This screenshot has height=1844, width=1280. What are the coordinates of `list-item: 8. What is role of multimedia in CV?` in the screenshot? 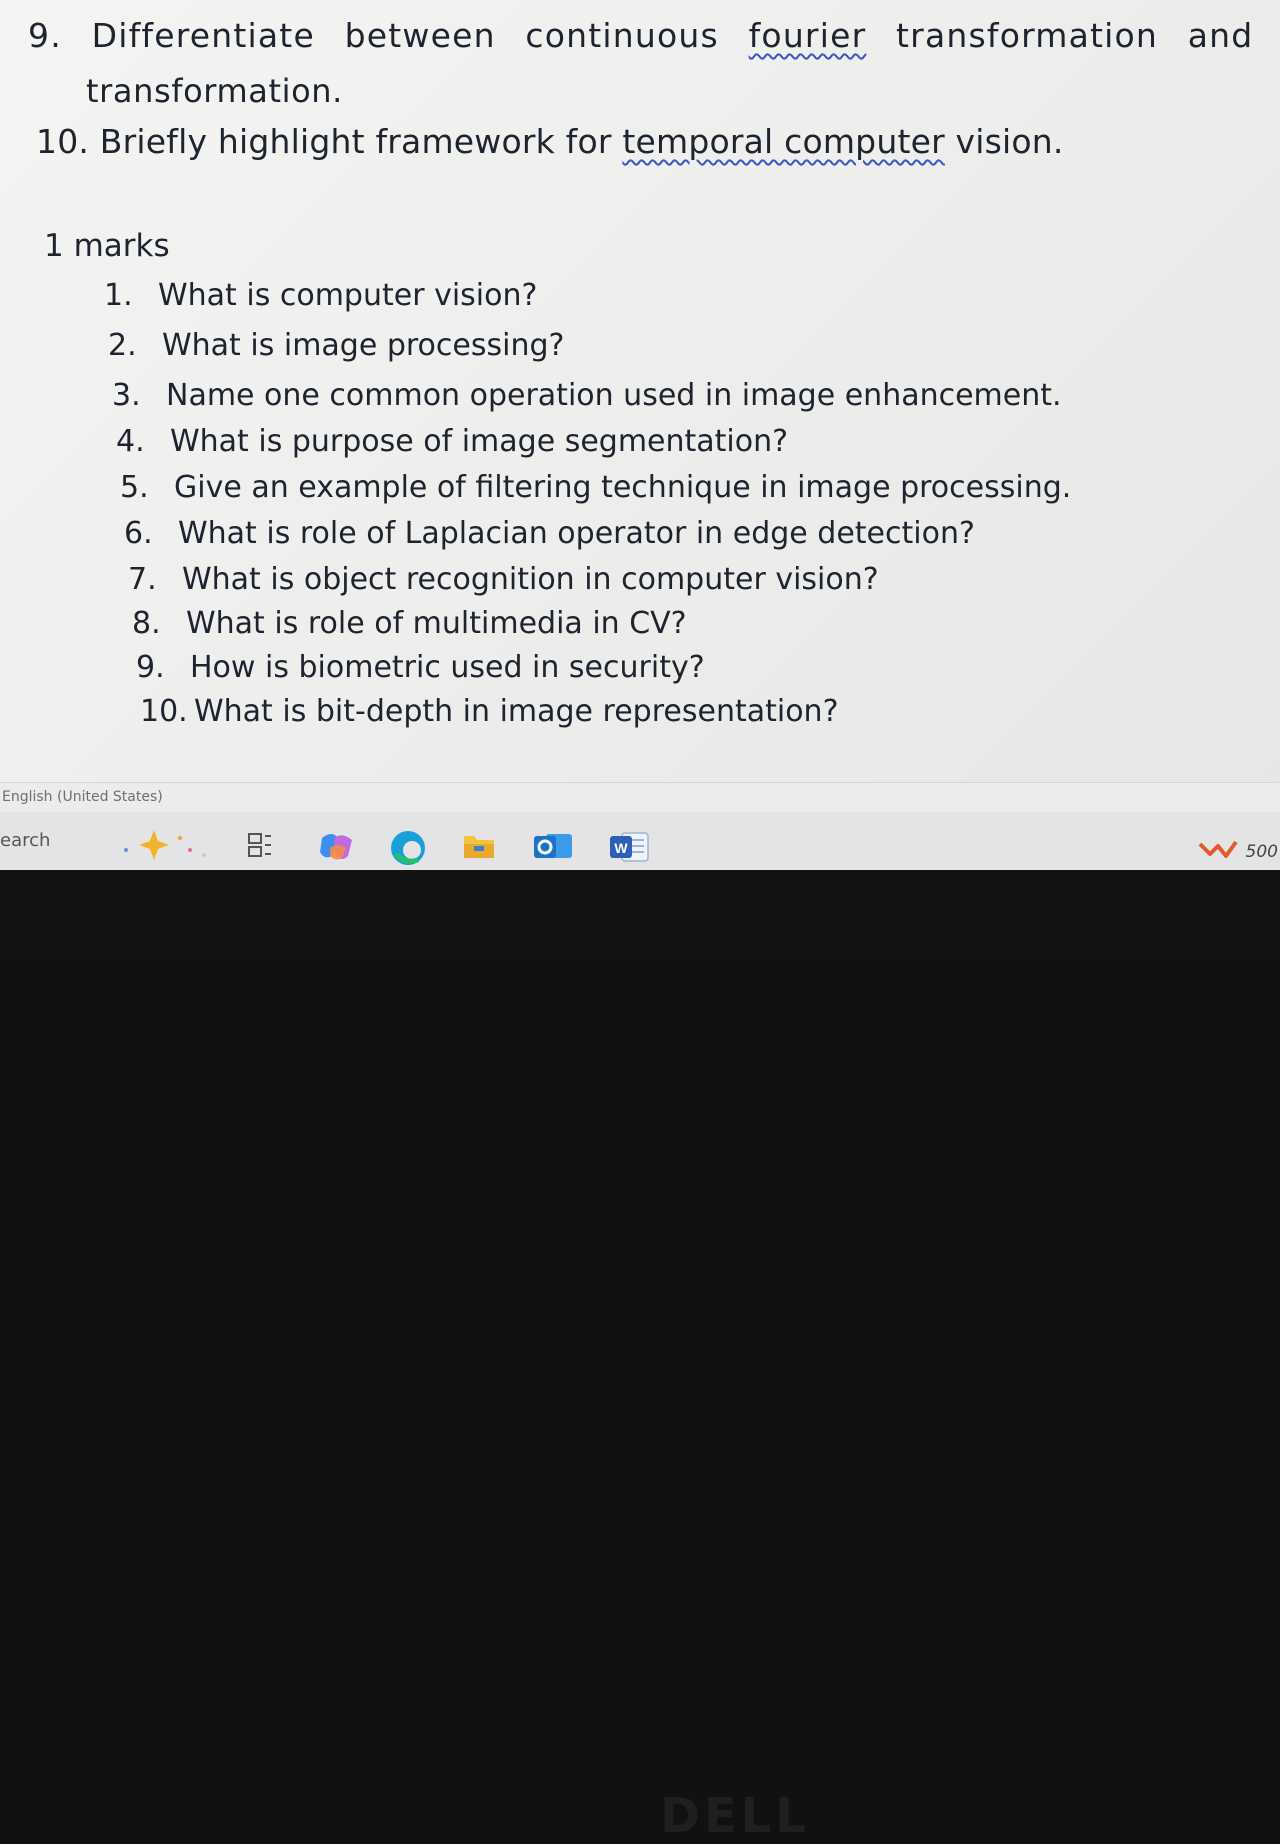 It's located at (409, 623).